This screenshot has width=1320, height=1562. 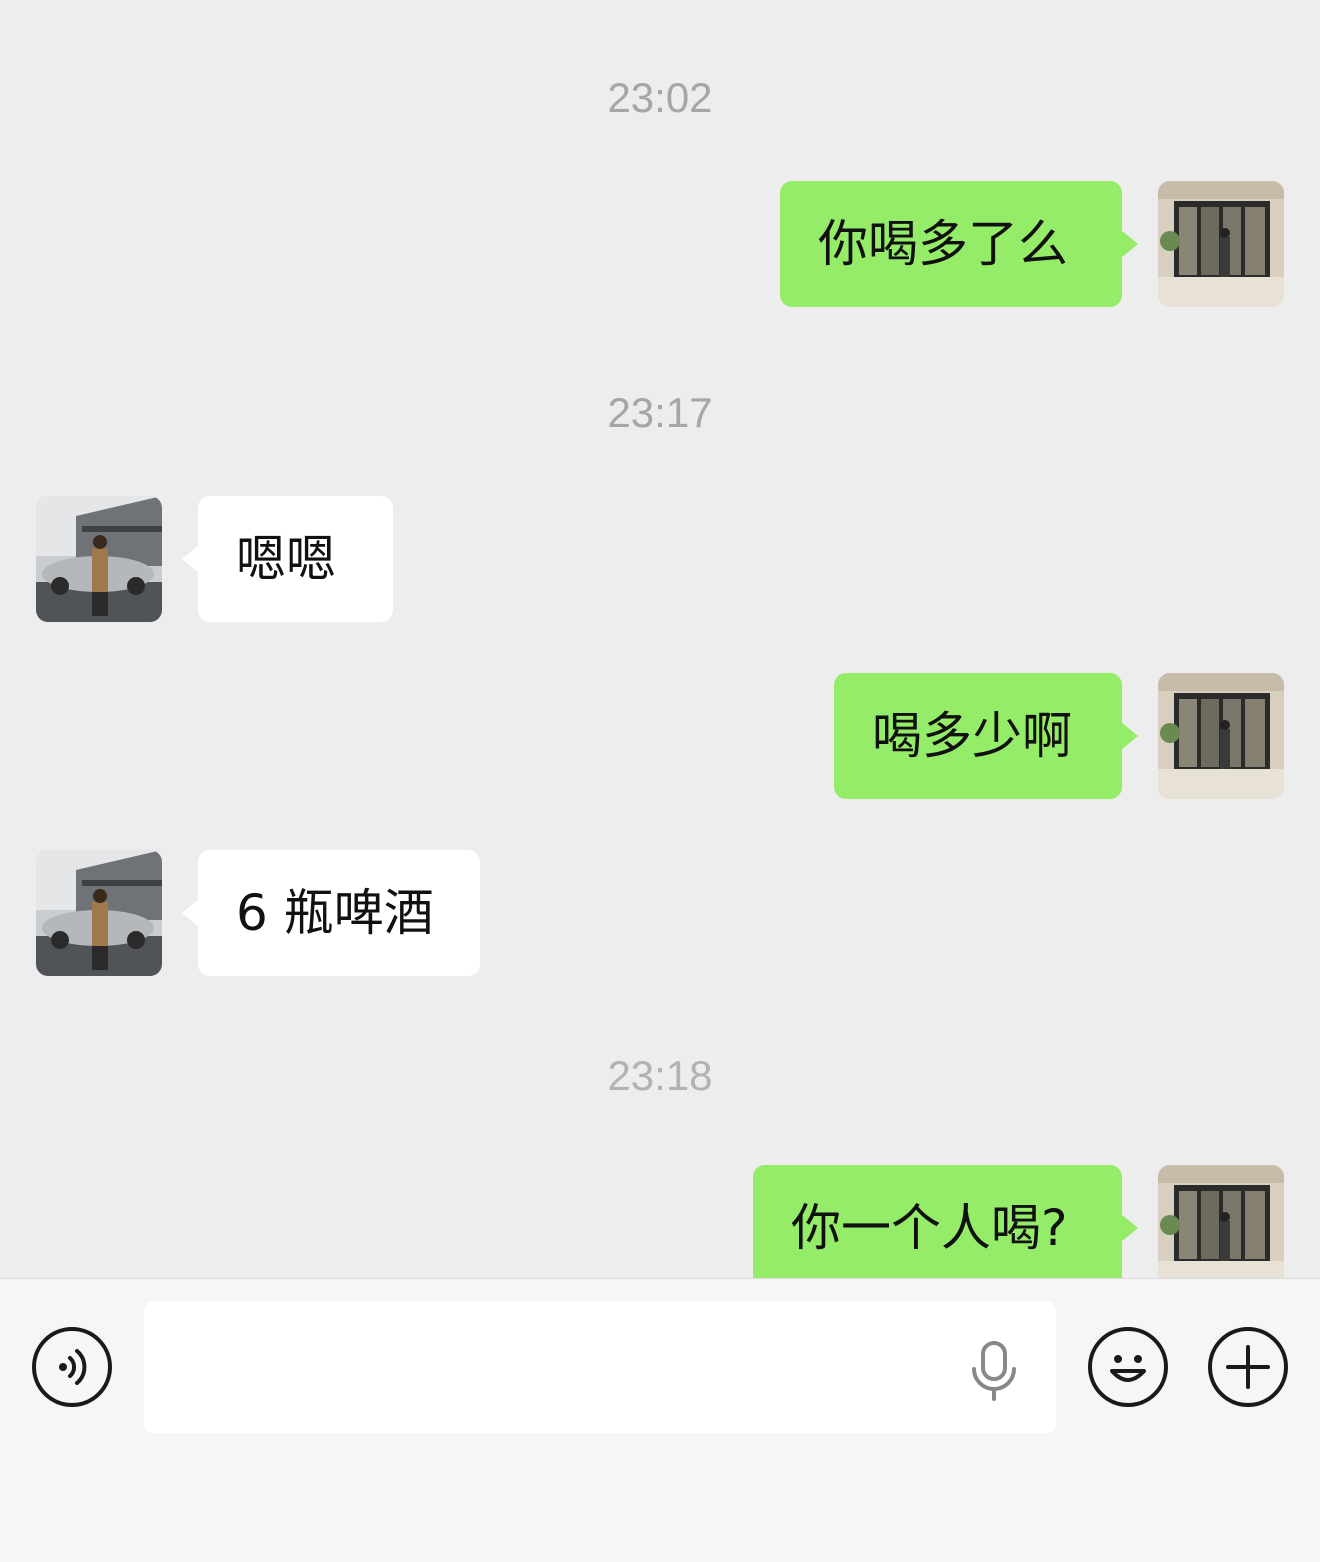 I want to click on timestamp: 23:17, so click(x=660, y=412).